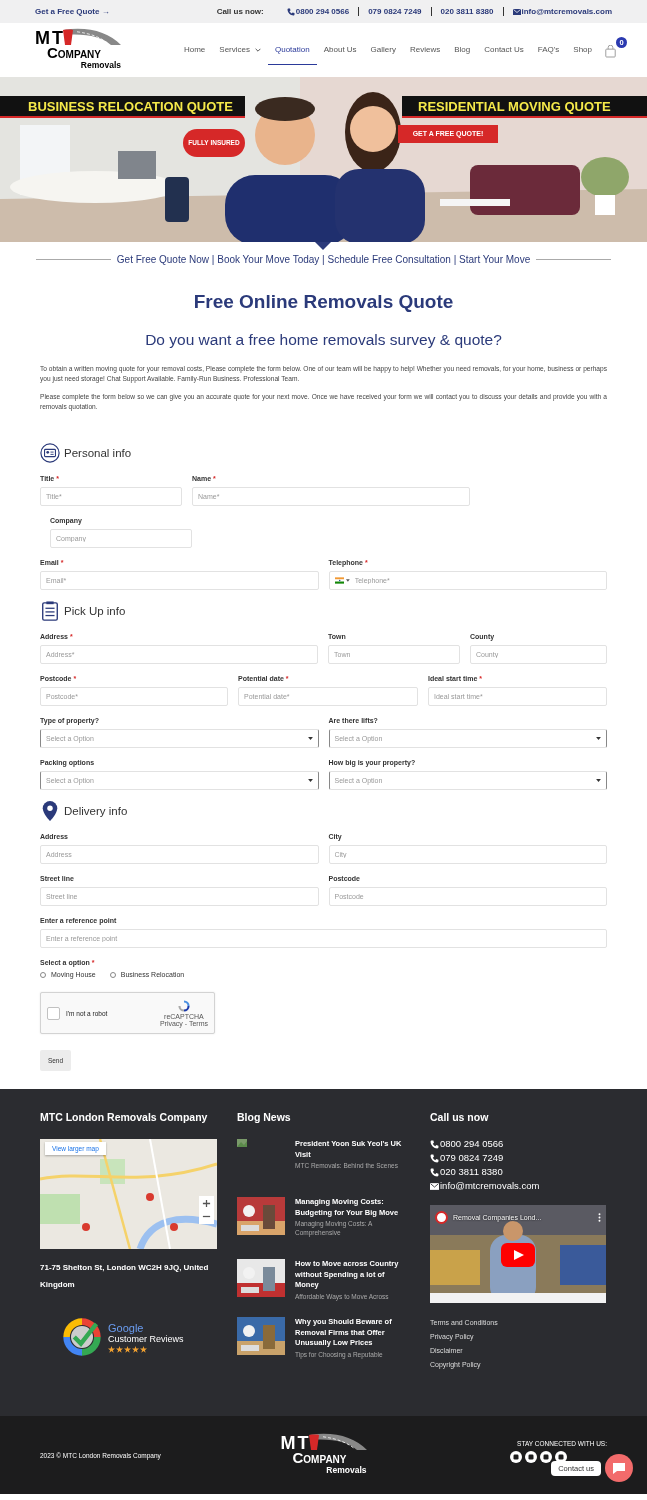 The image size is (647, 1500). Describe the element at coordinates (548, 50) in the screenshot. I see `nav-link: FAQ's` at that location.